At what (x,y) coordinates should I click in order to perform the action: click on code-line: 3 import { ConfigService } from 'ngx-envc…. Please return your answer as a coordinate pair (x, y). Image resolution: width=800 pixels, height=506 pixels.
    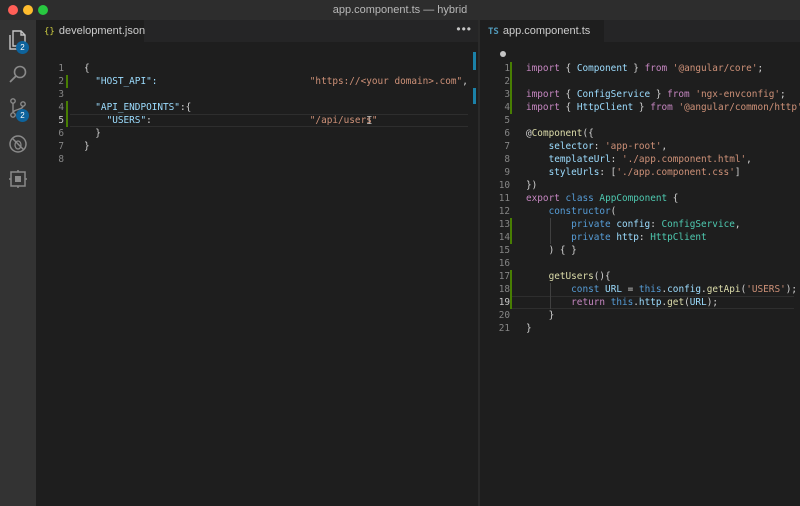
    Looking at the image, I should click on (640, 94).